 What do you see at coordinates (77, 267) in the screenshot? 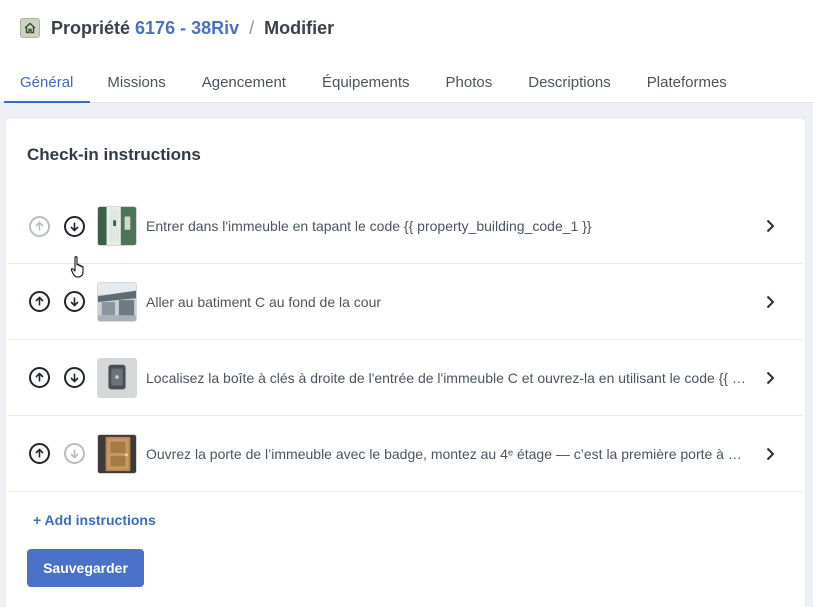
I see `hand-cursor-icon` at bounding box center [77, 267].